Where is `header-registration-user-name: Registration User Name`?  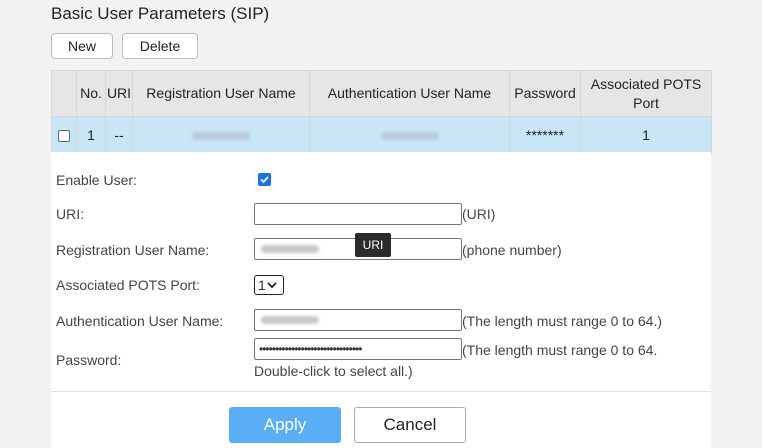
header-registration-user-name: Registration User Name is located at coordinates (221, 93).